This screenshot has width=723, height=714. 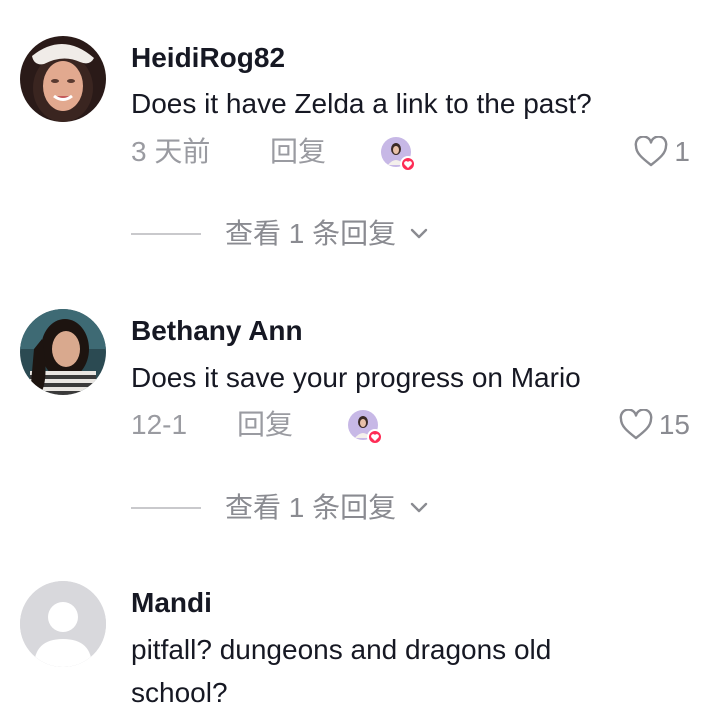 I want to click on default-user-icon, so click(x=63, y=624).